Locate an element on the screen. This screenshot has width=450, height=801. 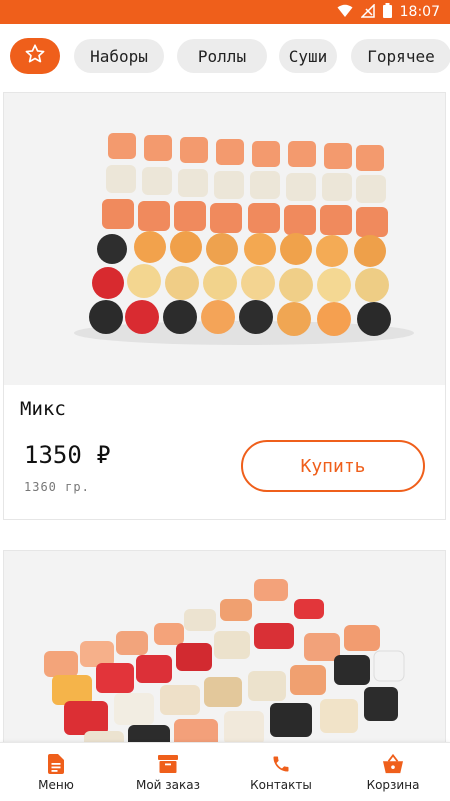
battery-icon is located at coordinates (387, 12).